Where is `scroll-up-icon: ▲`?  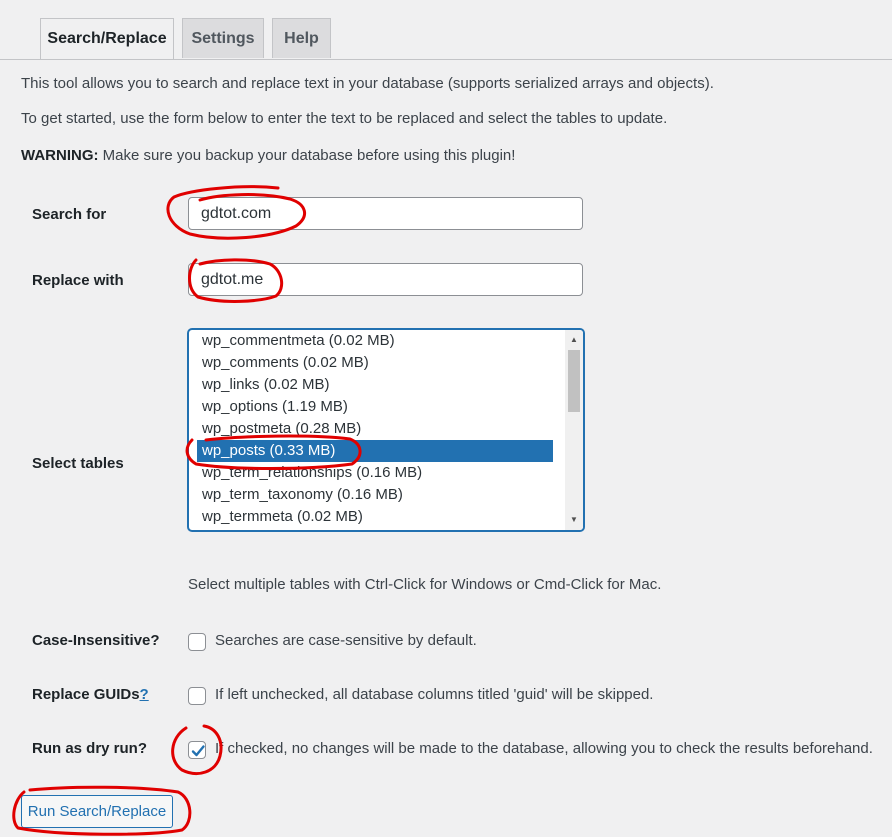
scroll-up-icon: ▲ is located at coordinates (574, 340).